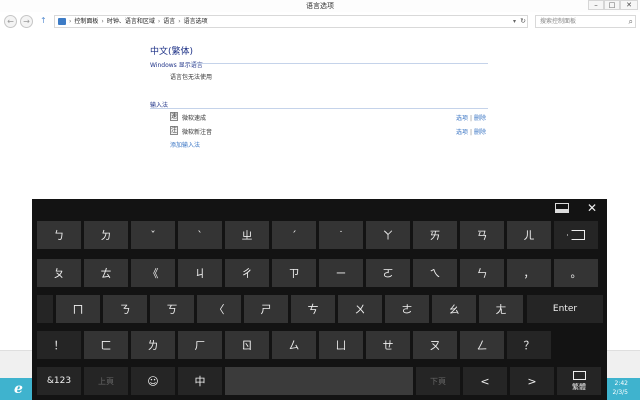 The image size is (640, 400). Describe the element at coordinates (529, 273) in the screenshot. I see `char-key: ，` at that location.